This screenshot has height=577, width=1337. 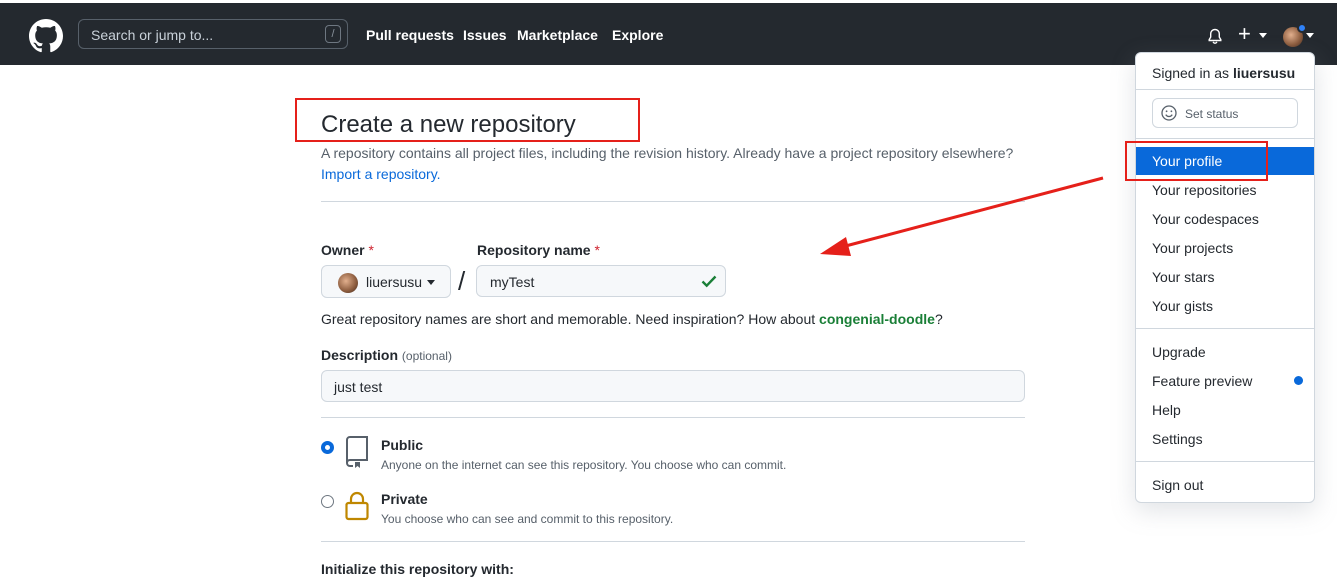 I want to click on description-label: Description (optional), so click(x=386, y=355).